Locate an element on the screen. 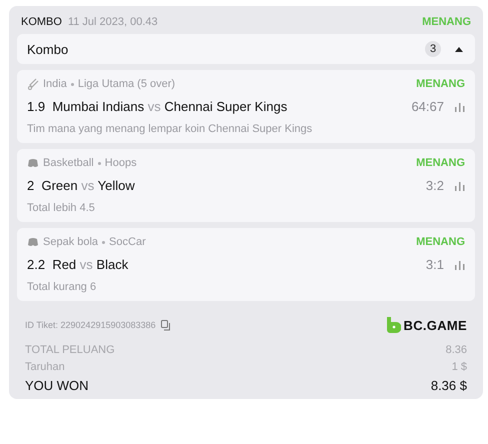 This screenshot has height=444, width=488. match-score: 3:2 is located at coordinates (435, 185).